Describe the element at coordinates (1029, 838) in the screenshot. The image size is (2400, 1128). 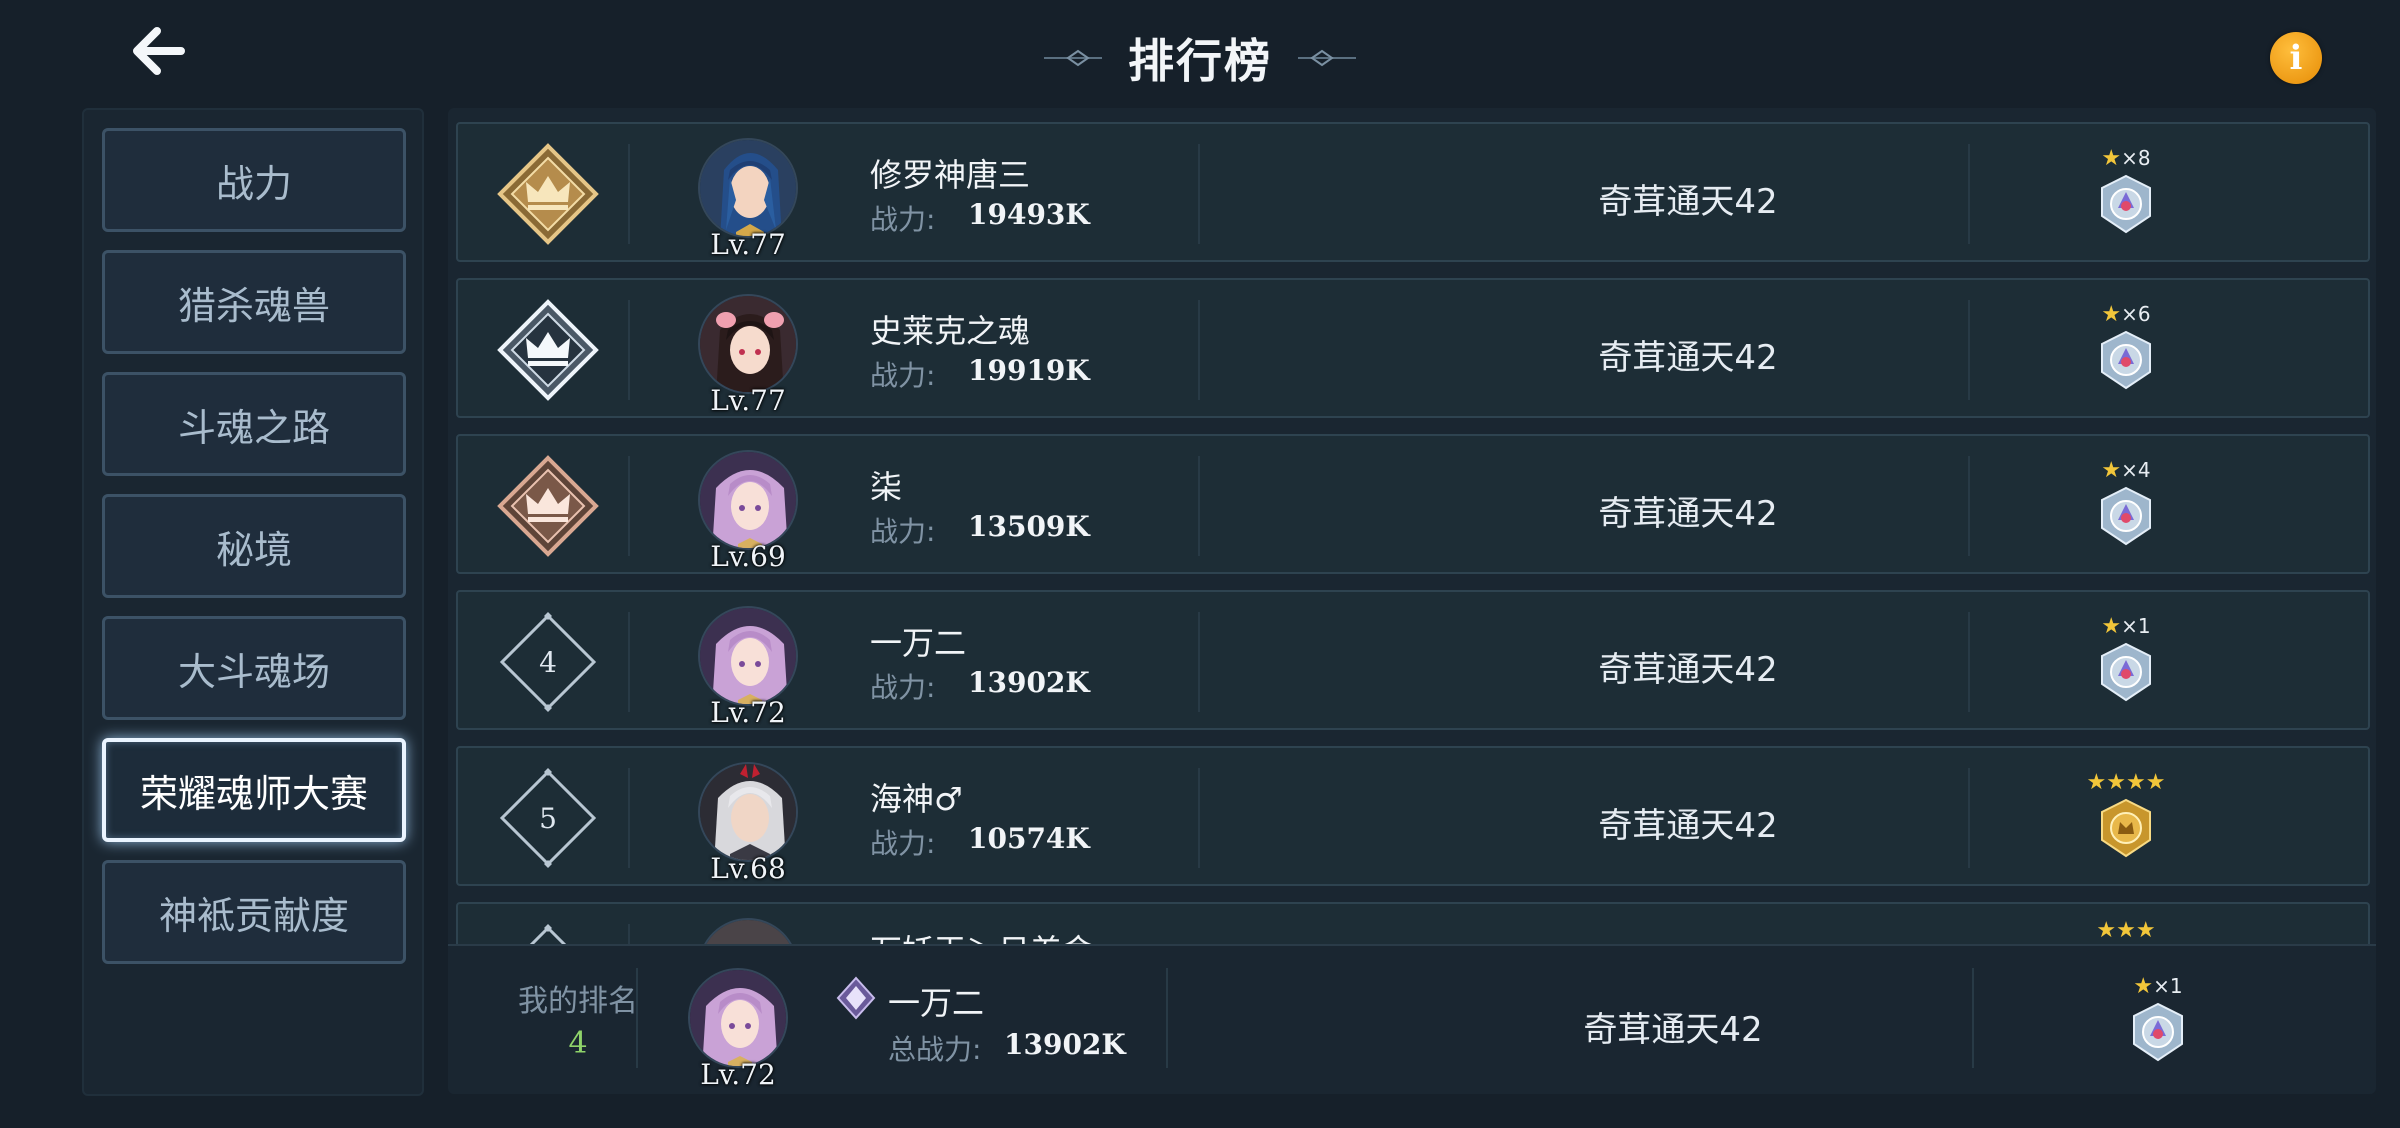
I see `power-value: 10574K` at that location.